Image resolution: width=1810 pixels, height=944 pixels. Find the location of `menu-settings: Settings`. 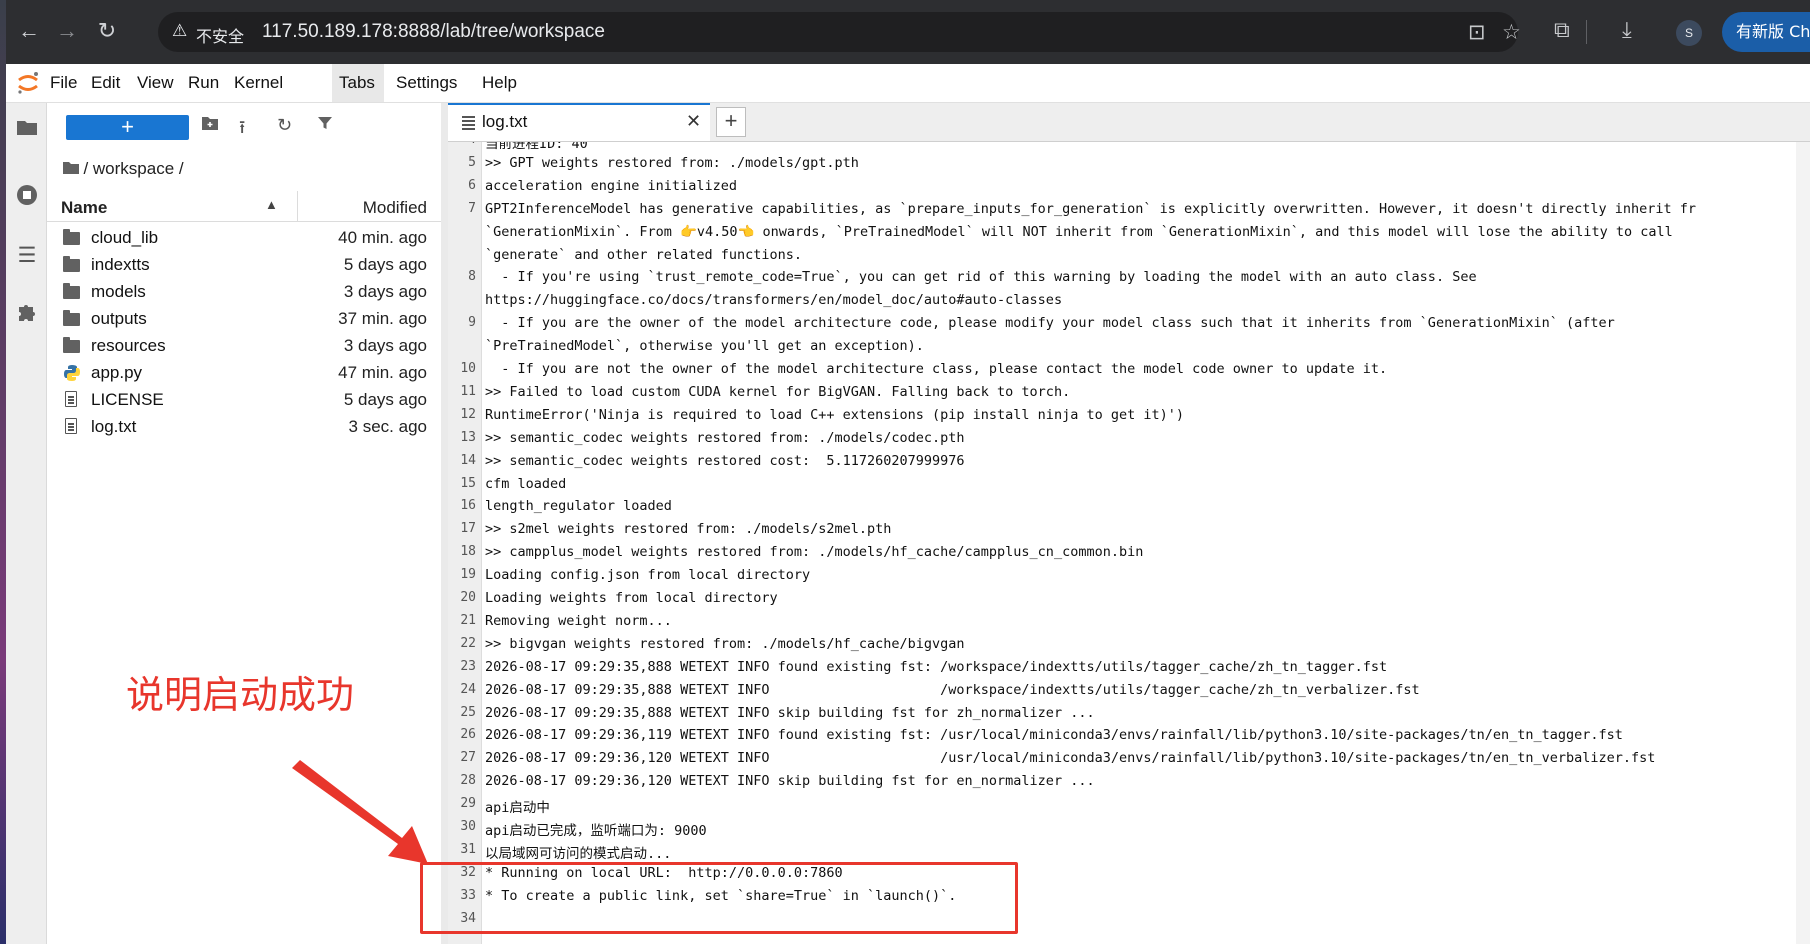

menu-settings: Settings is located at coordinates (426, 83).